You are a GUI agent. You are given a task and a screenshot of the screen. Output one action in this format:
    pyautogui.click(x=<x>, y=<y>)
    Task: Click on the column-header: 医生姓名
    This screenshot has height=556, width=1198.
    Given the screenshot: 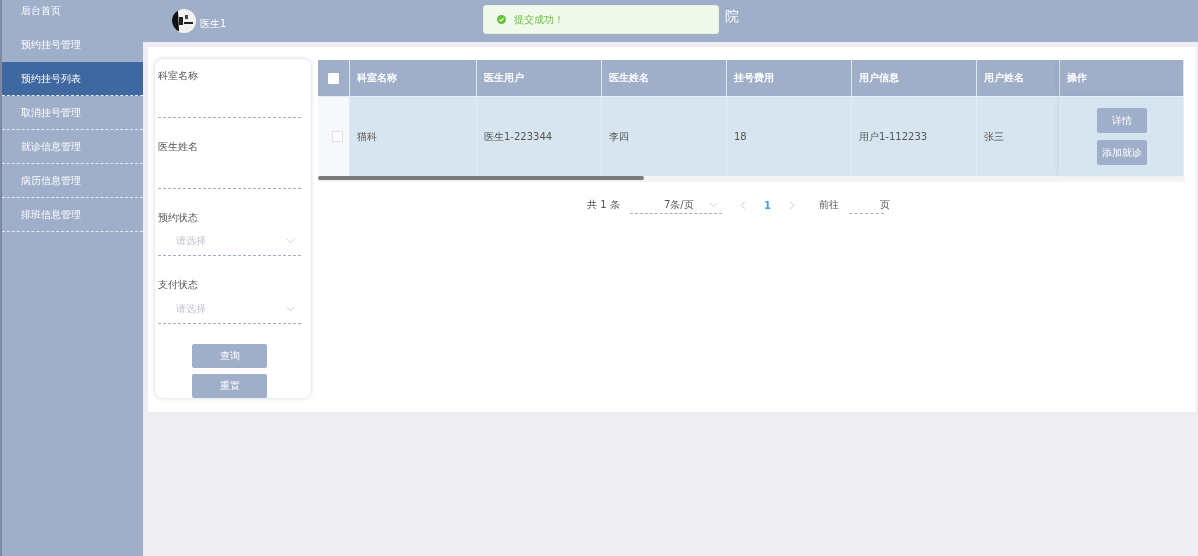 What is the action you would take?
    pyautogui.click(x=664, y=78)
    